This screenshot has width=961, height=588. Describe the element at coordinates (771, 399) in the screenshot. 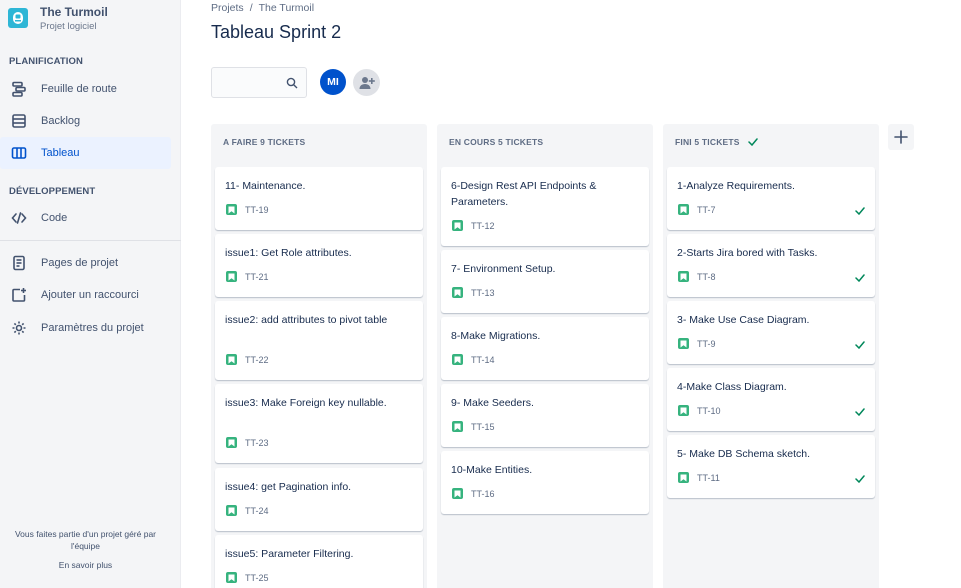

I see `issue-card: 4-Make Class Diagram. TT-10` at that location.